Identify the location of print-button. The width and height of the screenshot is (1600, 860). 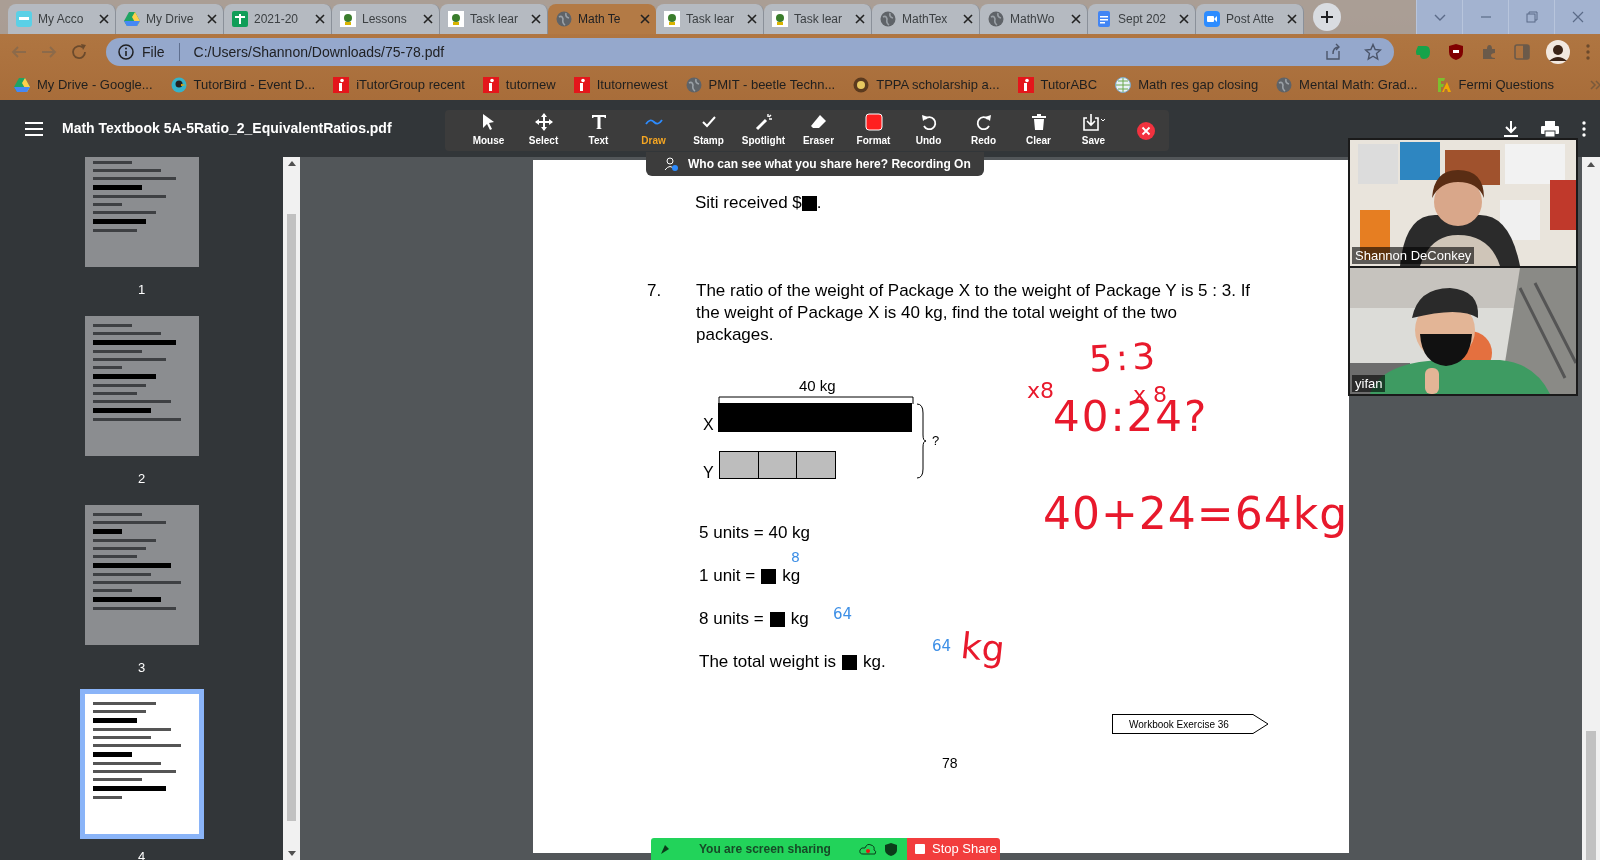
(1550, 128).